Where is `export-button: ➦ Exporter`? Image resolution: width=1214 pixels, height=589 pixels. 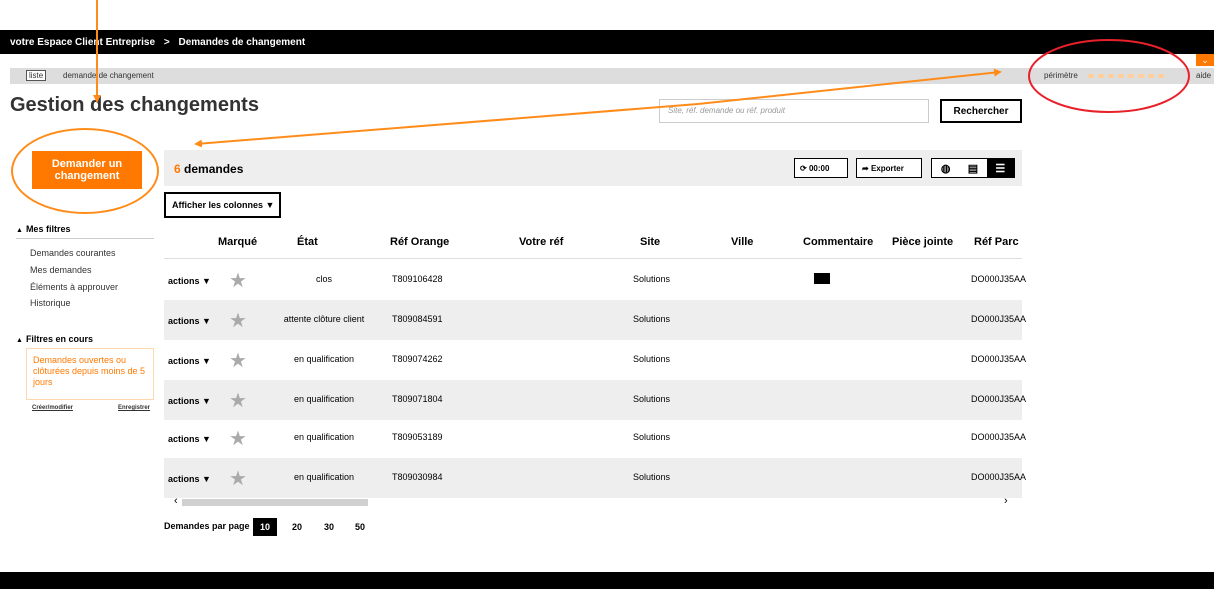
export-button: ➦ Exporter is located at coordinates (889, 168).